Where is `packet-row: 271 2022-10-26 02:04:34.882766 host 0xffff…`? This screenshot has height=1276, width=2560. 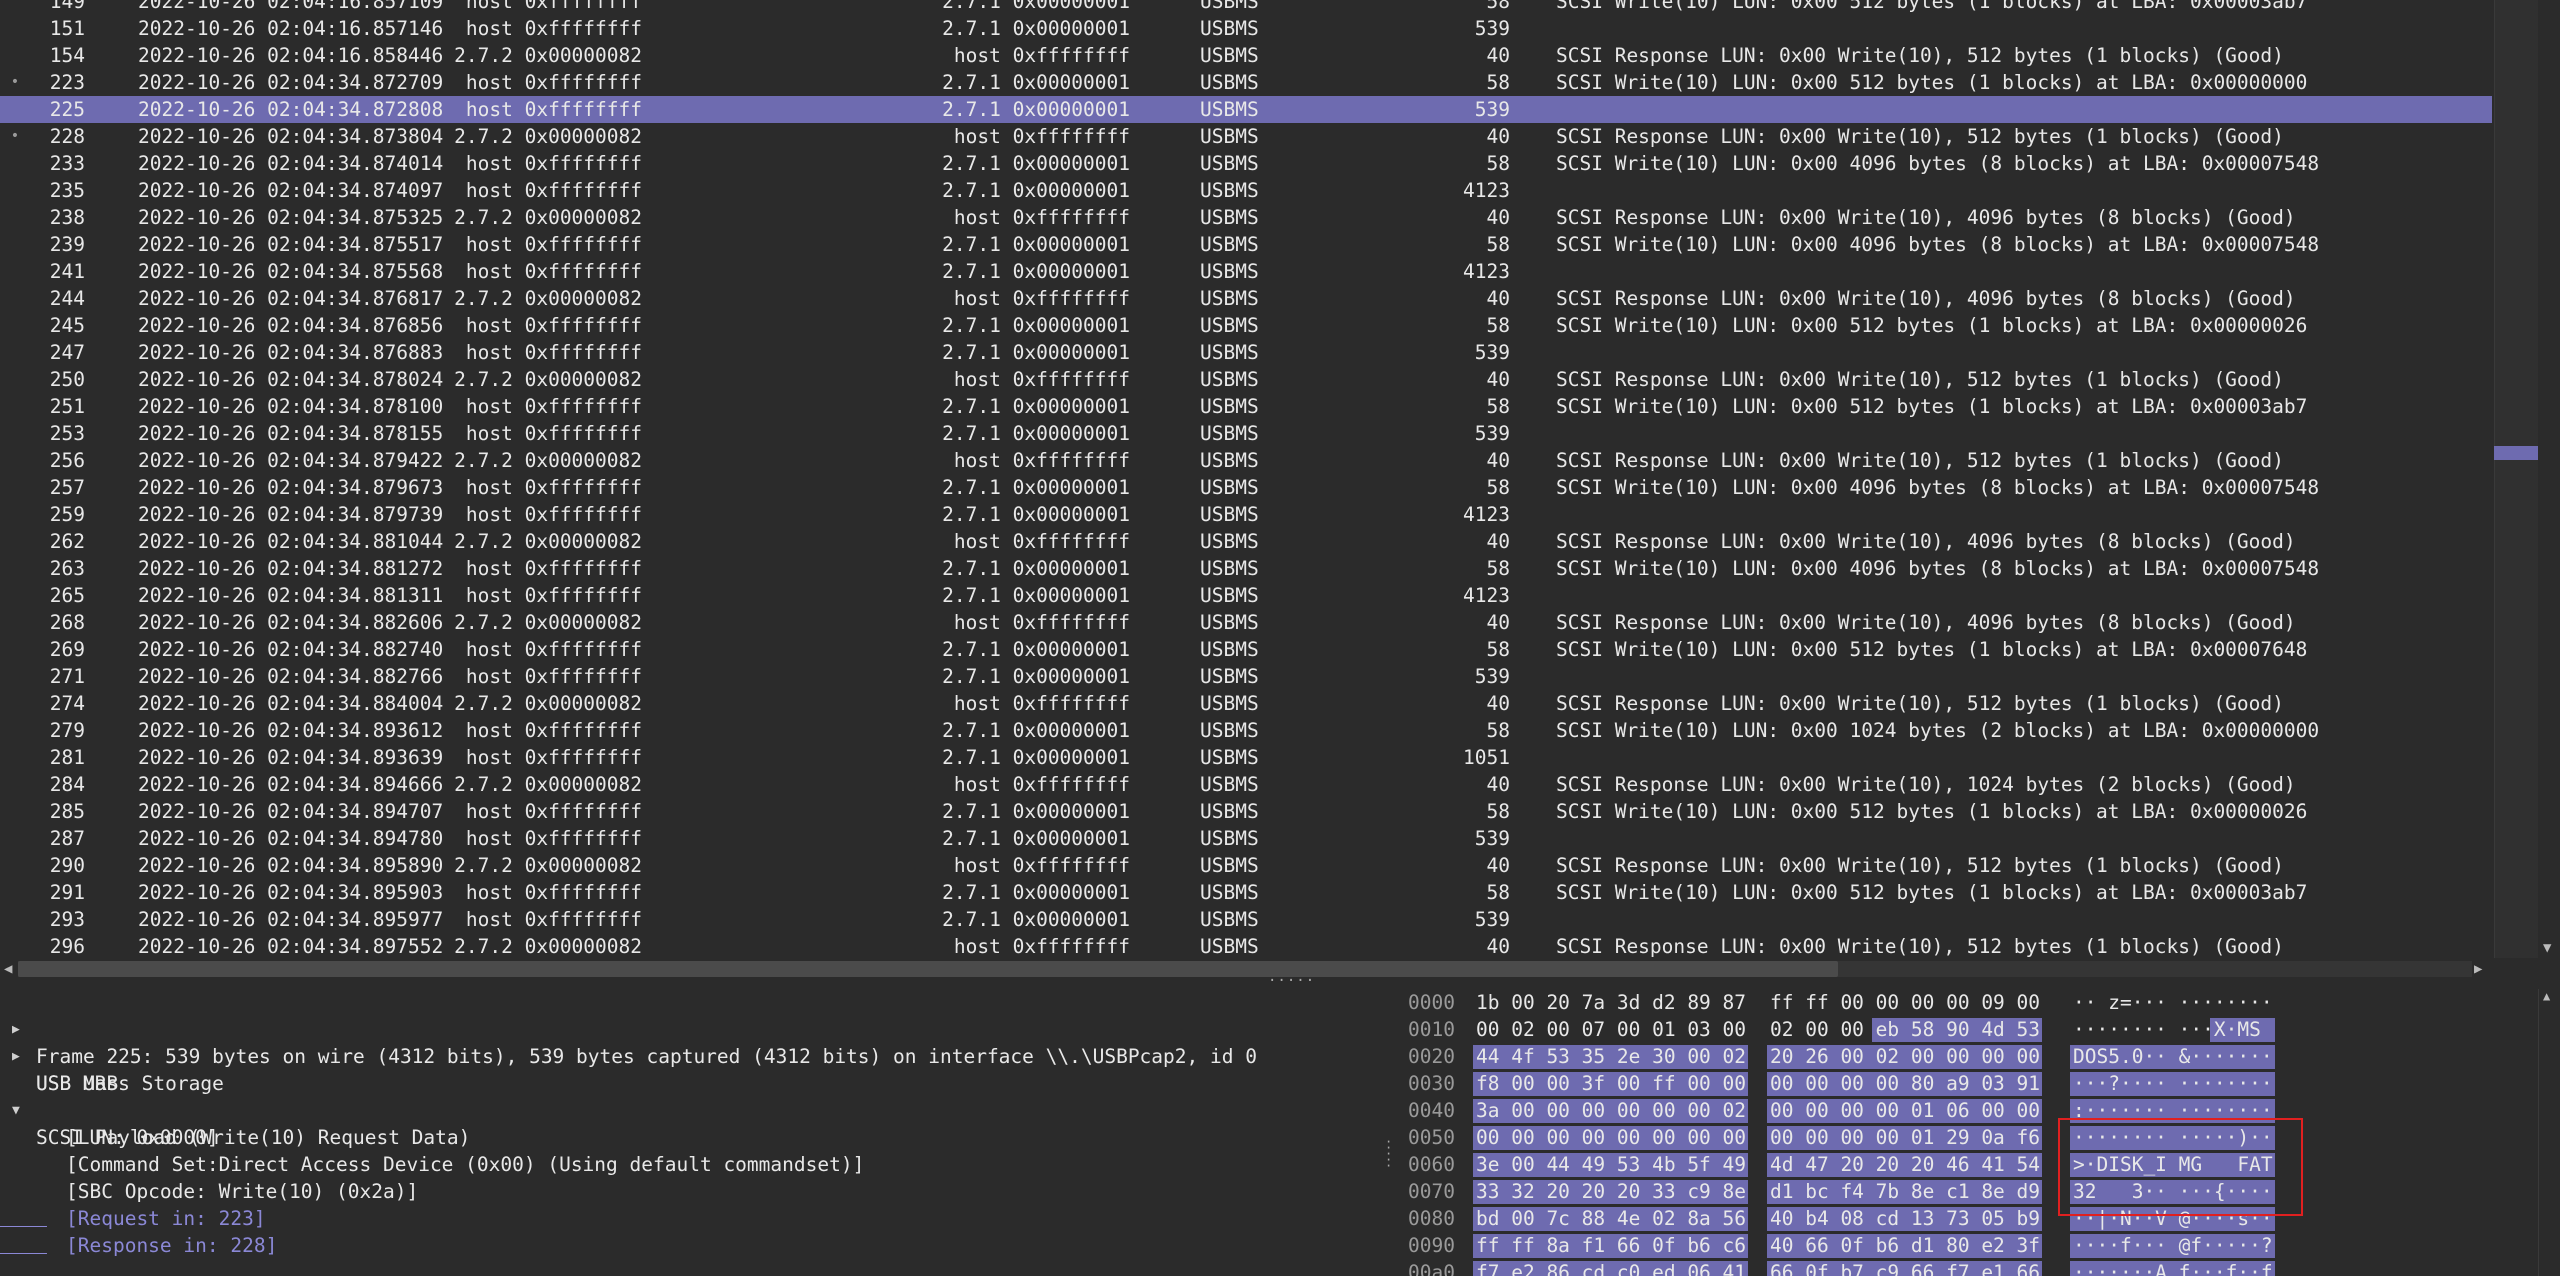 packet-row: 271 2022-10-26 02:04:34.882766 host 0xffff… is located at coordinates (1246, 676).